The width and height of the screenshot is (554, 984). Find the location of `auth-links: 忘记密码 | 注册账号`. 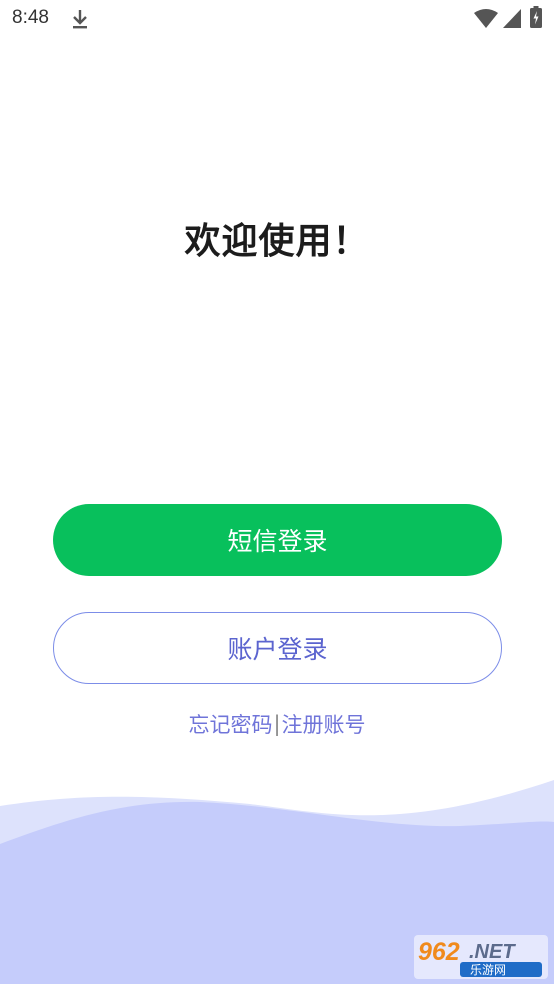

auth-links: 忘记密码 | 注册账号 is located at coordinates (277, 724).